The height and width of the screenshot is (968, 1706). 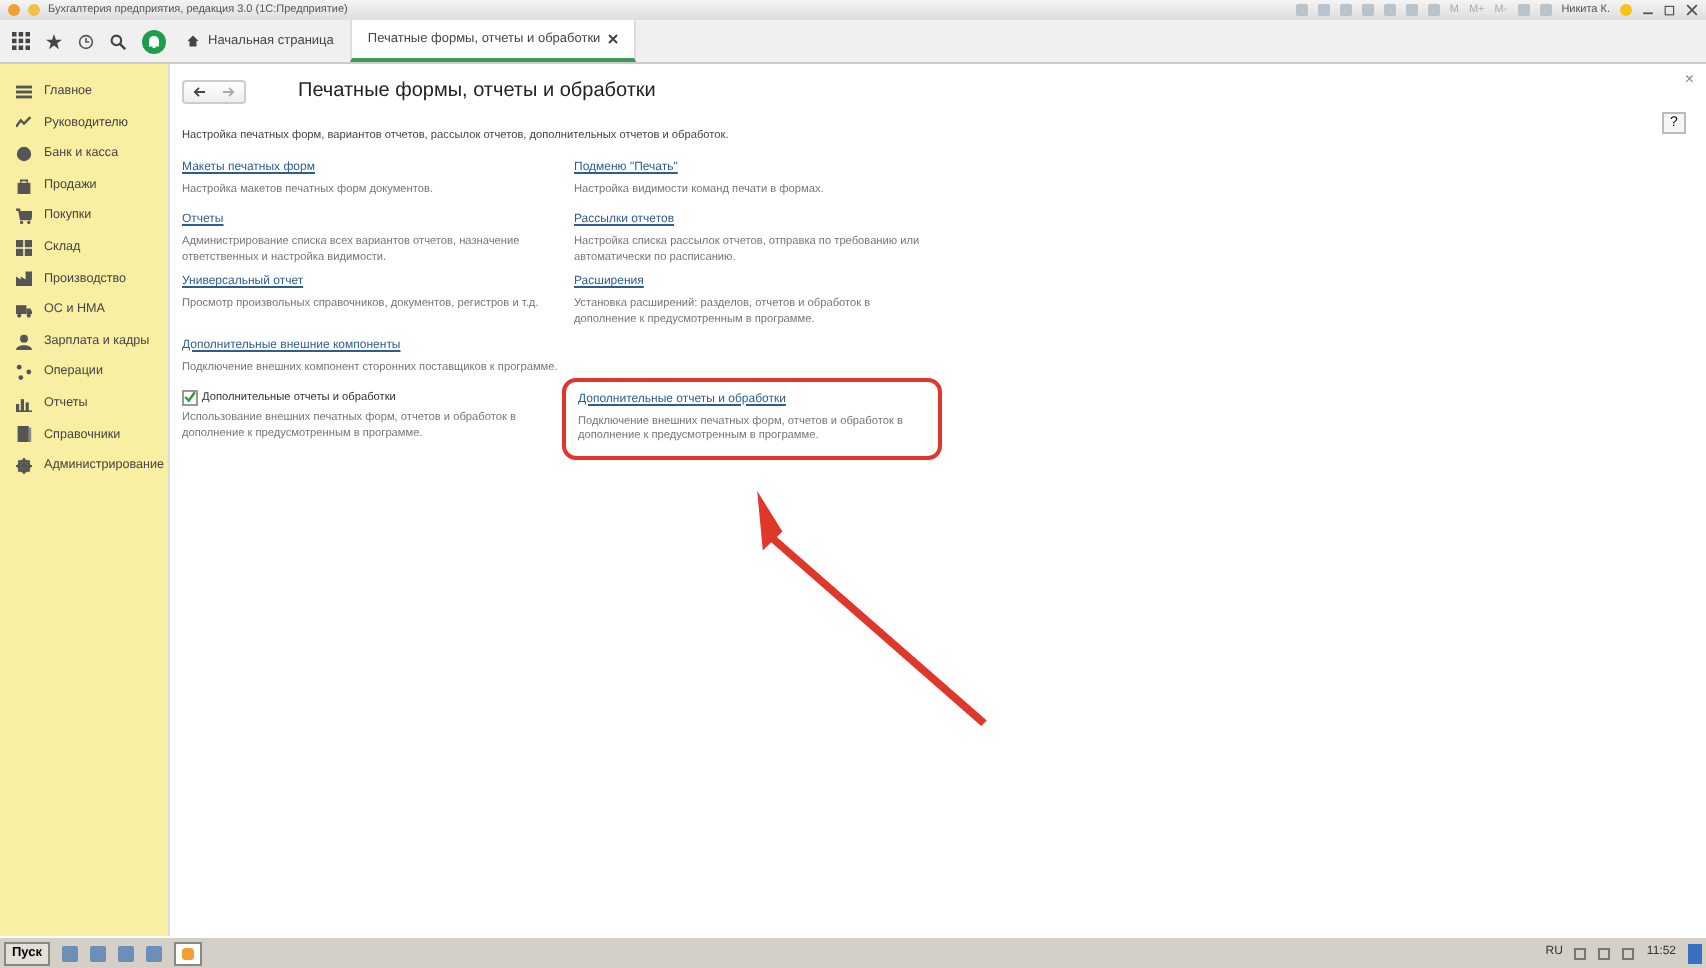 I want to click on factory-icon, so click(x=24, y=278).